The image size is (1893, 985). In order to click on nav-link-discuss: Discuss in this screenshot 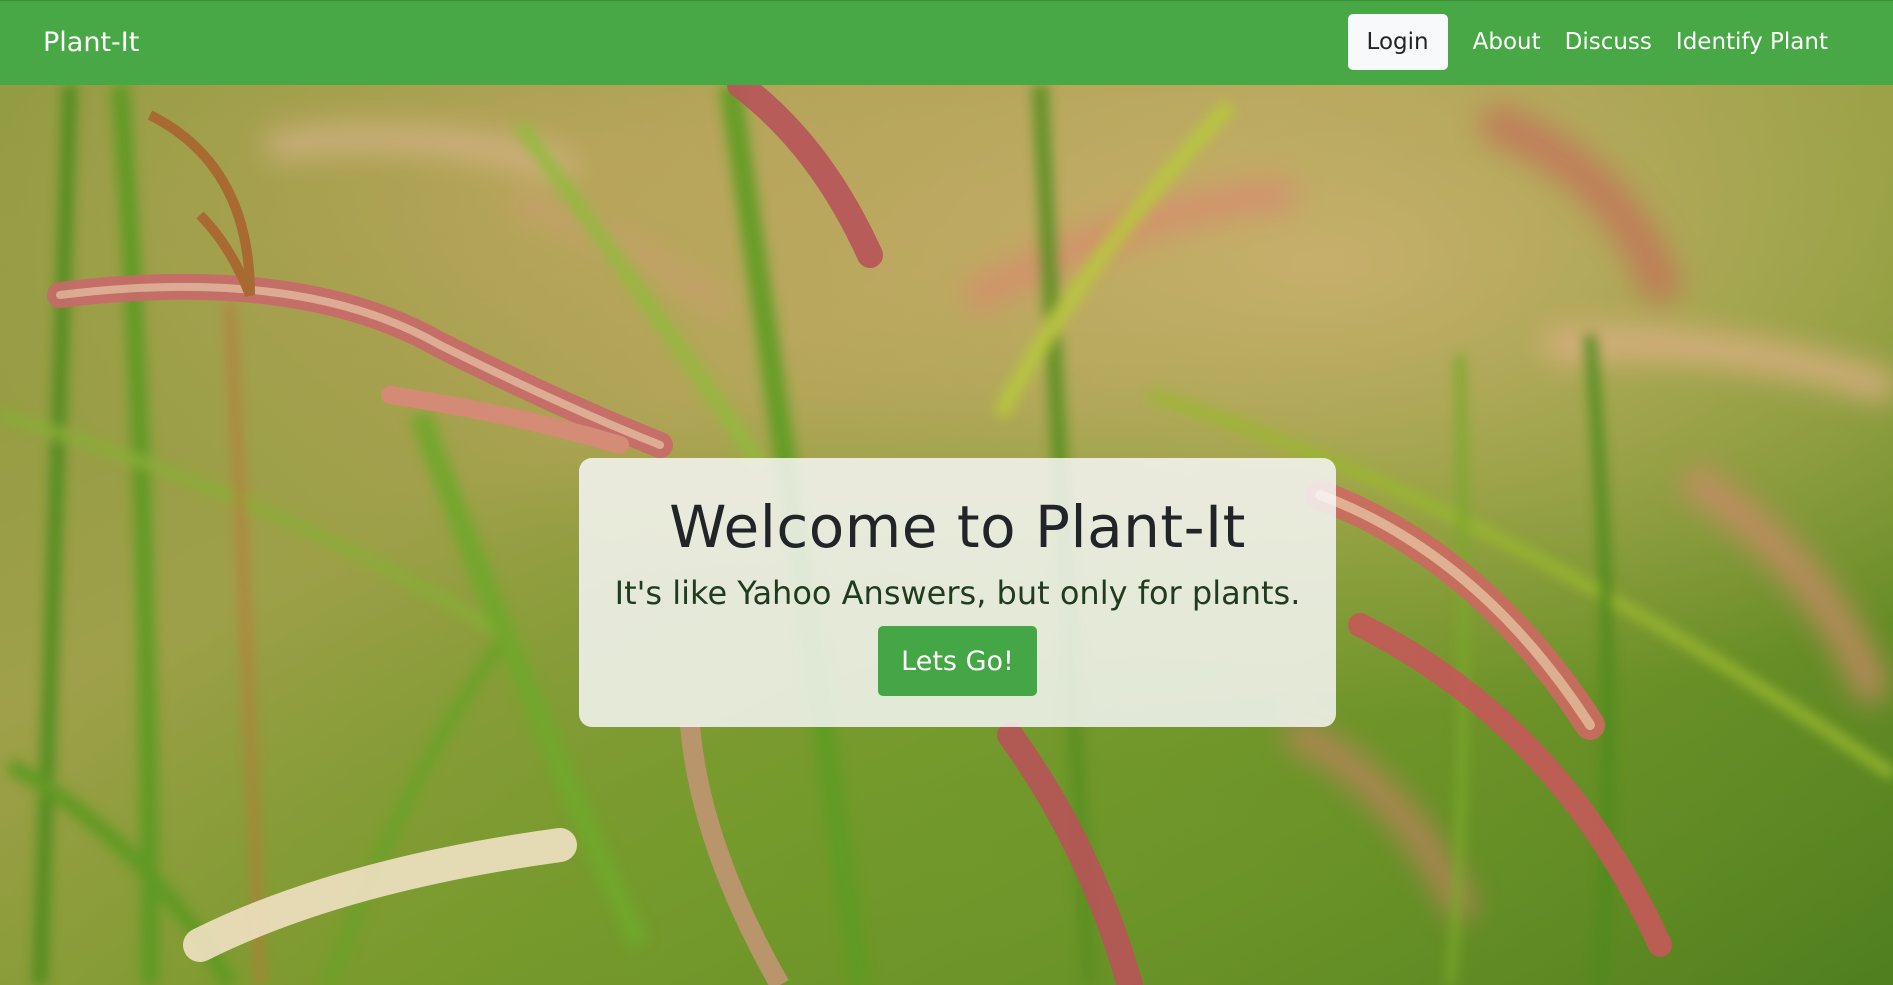, I will do `click(1608, 42)`.